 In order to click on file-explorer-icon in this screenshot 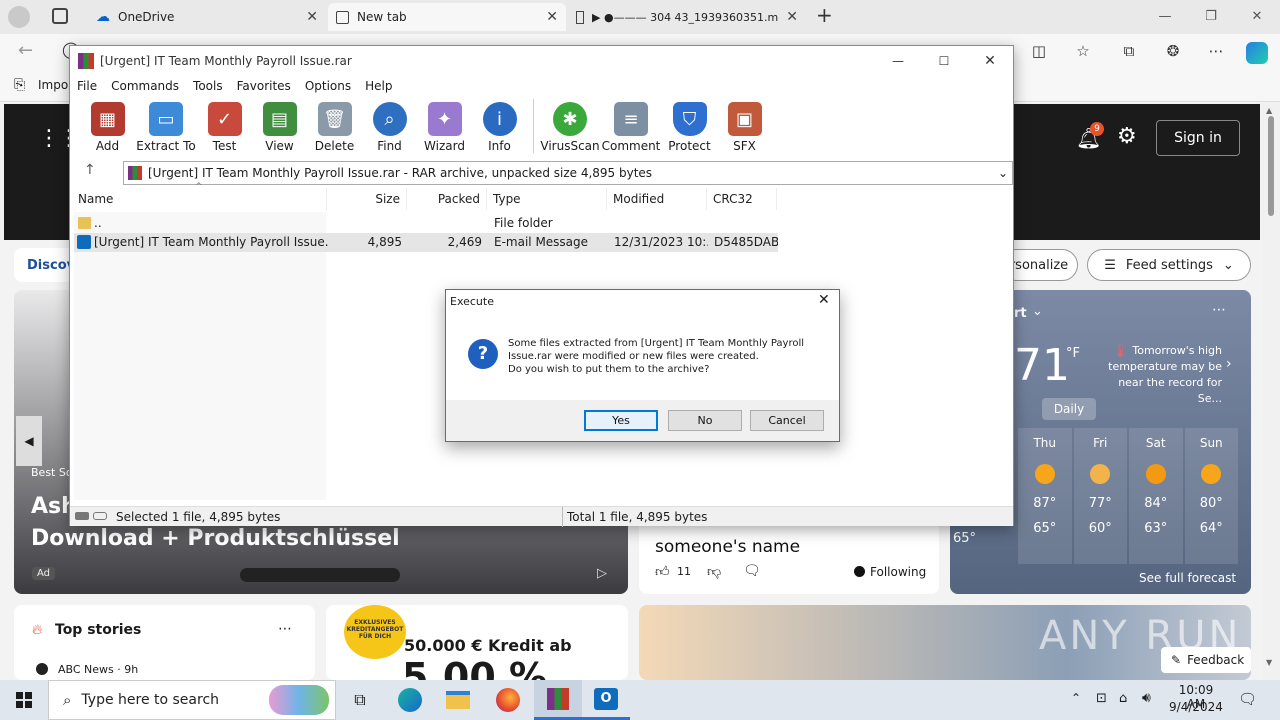, I will do `click(458, 700)`.